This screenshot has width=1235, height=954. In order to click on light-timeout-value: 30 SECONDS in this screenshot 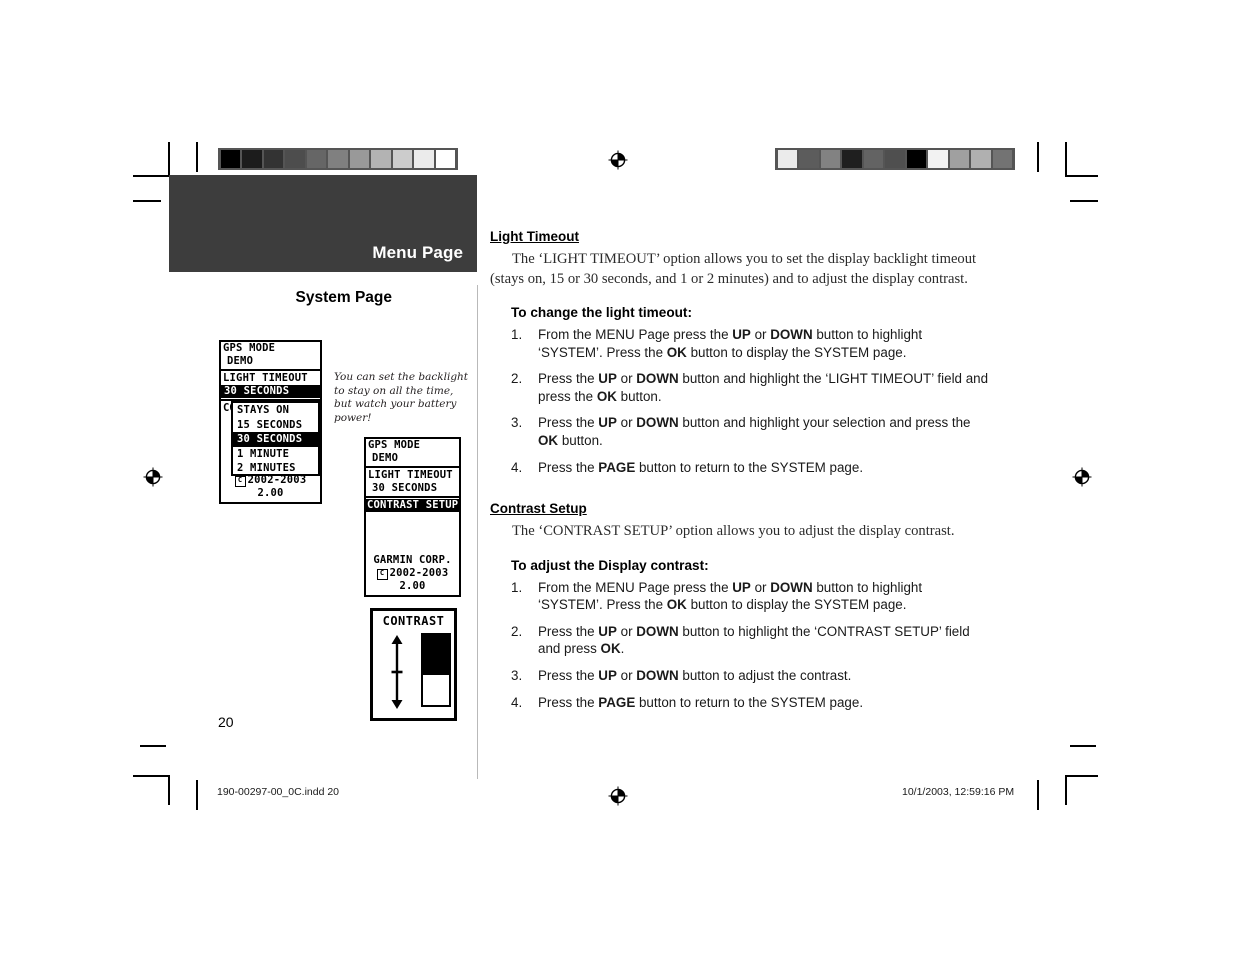, I will do `click(270, 391)`.